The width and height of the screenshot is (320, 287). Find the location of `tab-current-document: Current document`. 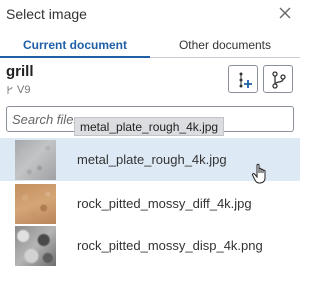

tab-current-document: Current document is located at coordinates (75, 45).